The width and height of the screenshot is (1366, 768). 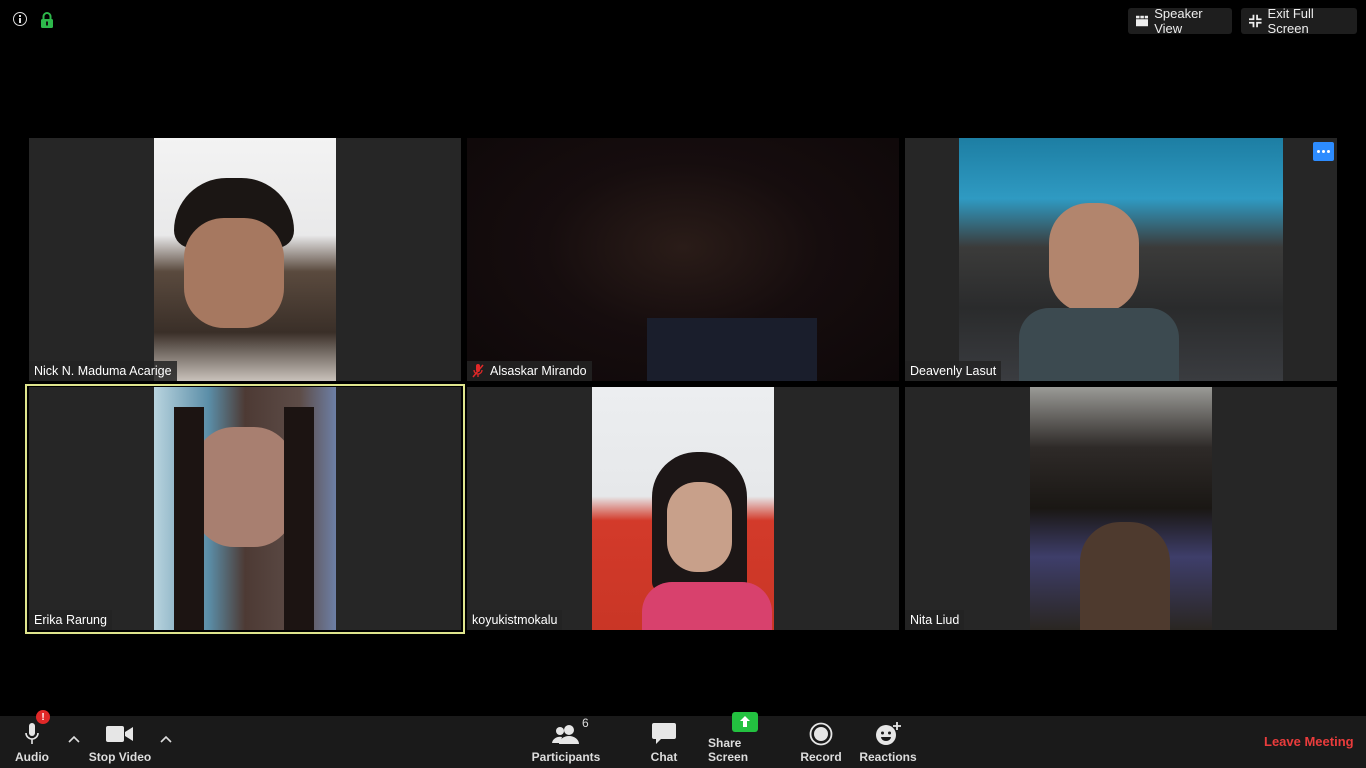 I want to click on speaker-view-button: Speaker View, so click(x=1180, y=21).